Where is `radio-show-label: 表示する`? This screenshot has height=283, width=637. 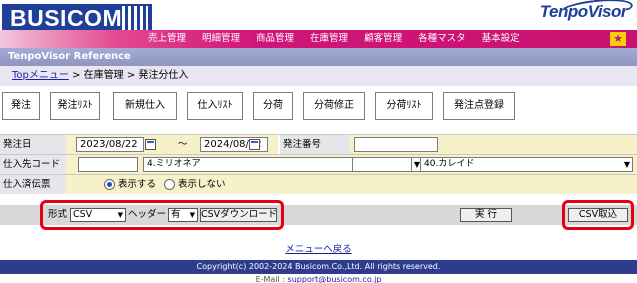 radio-show-label: 表示する is located at coordinates (137, 184).